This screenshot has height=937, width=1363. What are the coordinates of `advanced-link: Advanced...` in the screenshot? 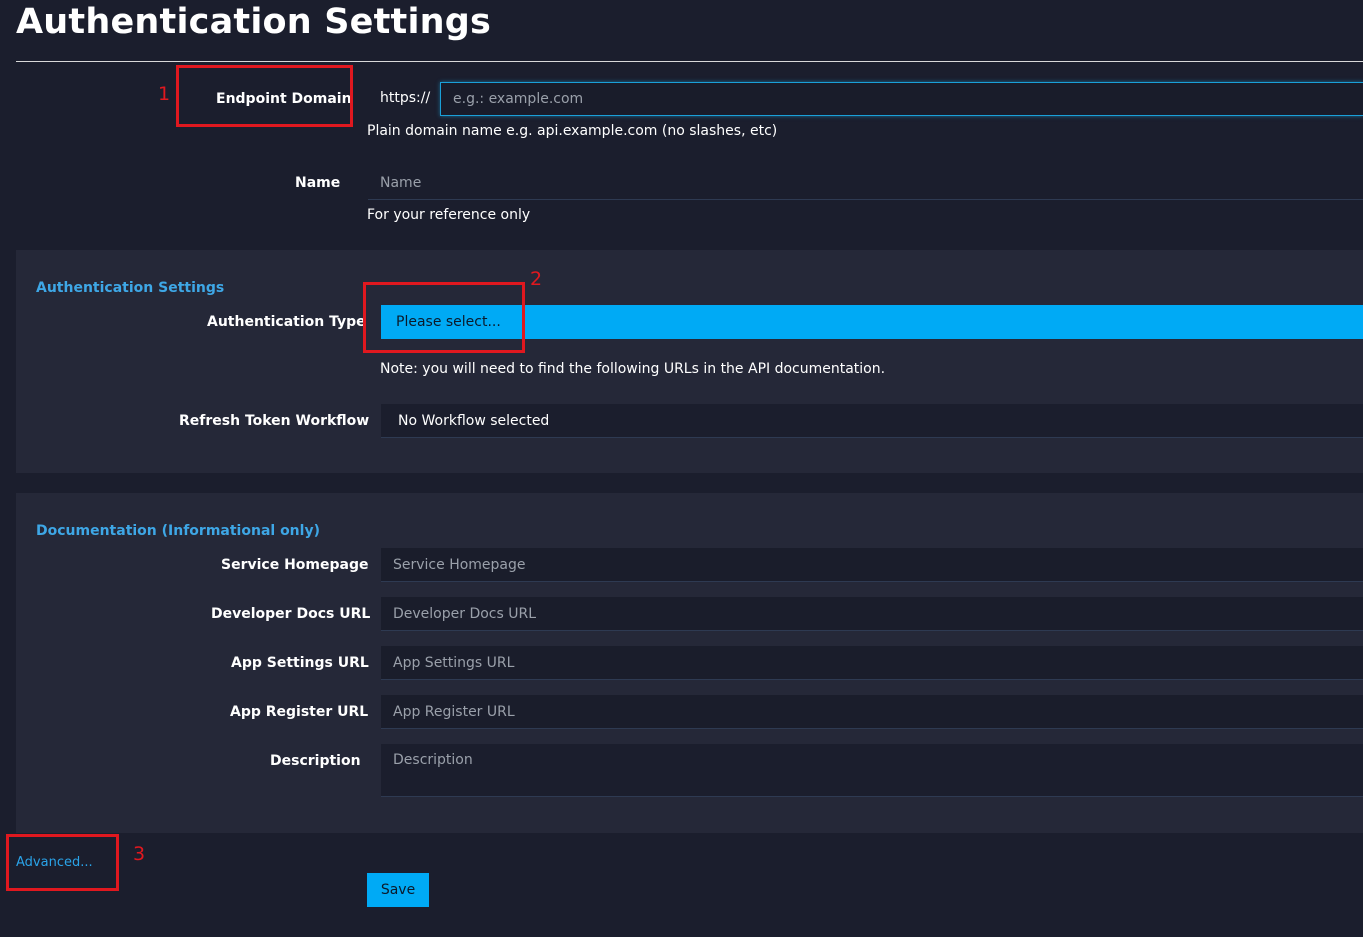 It's located at (54, 862).